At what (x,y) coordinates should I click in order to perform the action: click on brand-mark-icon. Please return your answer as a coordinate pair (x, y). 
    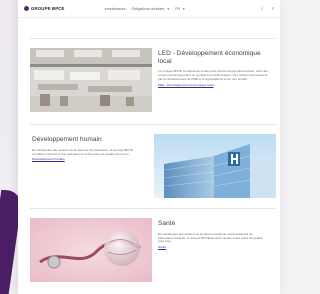
    Looking at the image, I should click on (26, 8).